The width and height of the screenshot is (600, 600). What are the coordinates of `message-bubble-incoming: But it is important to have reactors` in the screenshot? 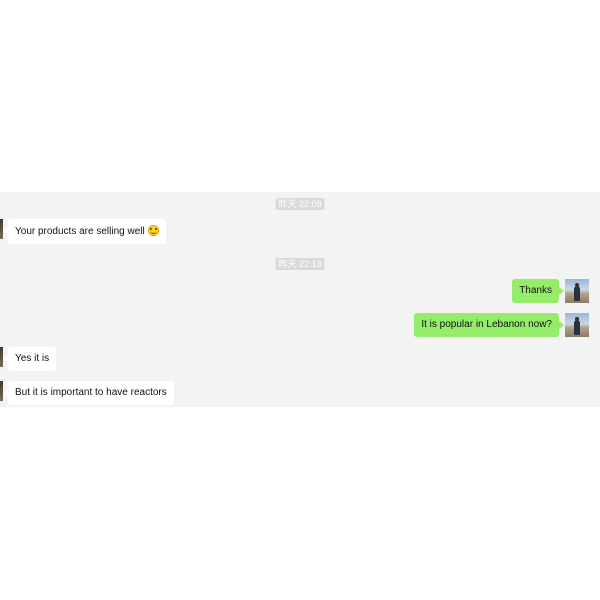 It's located at (88, 393).